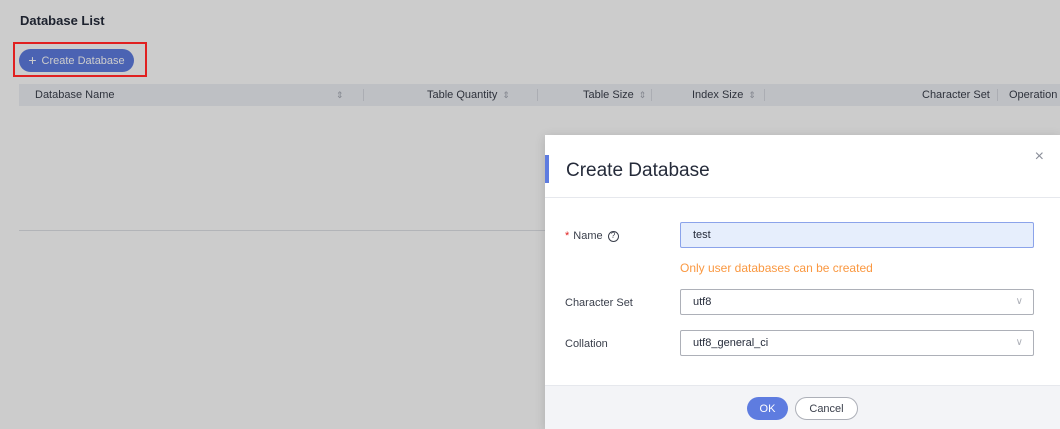 The width and height of the screenshot is (1060, 429). I want to click on collation-label: Collation, so click(586, 344).